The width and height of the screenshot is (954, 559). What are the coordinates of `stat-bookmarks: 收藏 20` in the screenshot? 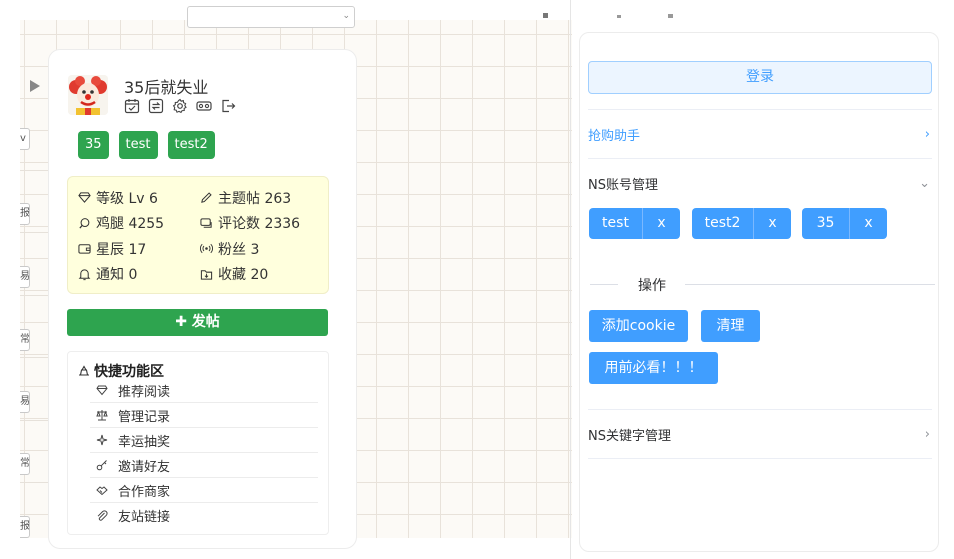 It's located at (261, 274).